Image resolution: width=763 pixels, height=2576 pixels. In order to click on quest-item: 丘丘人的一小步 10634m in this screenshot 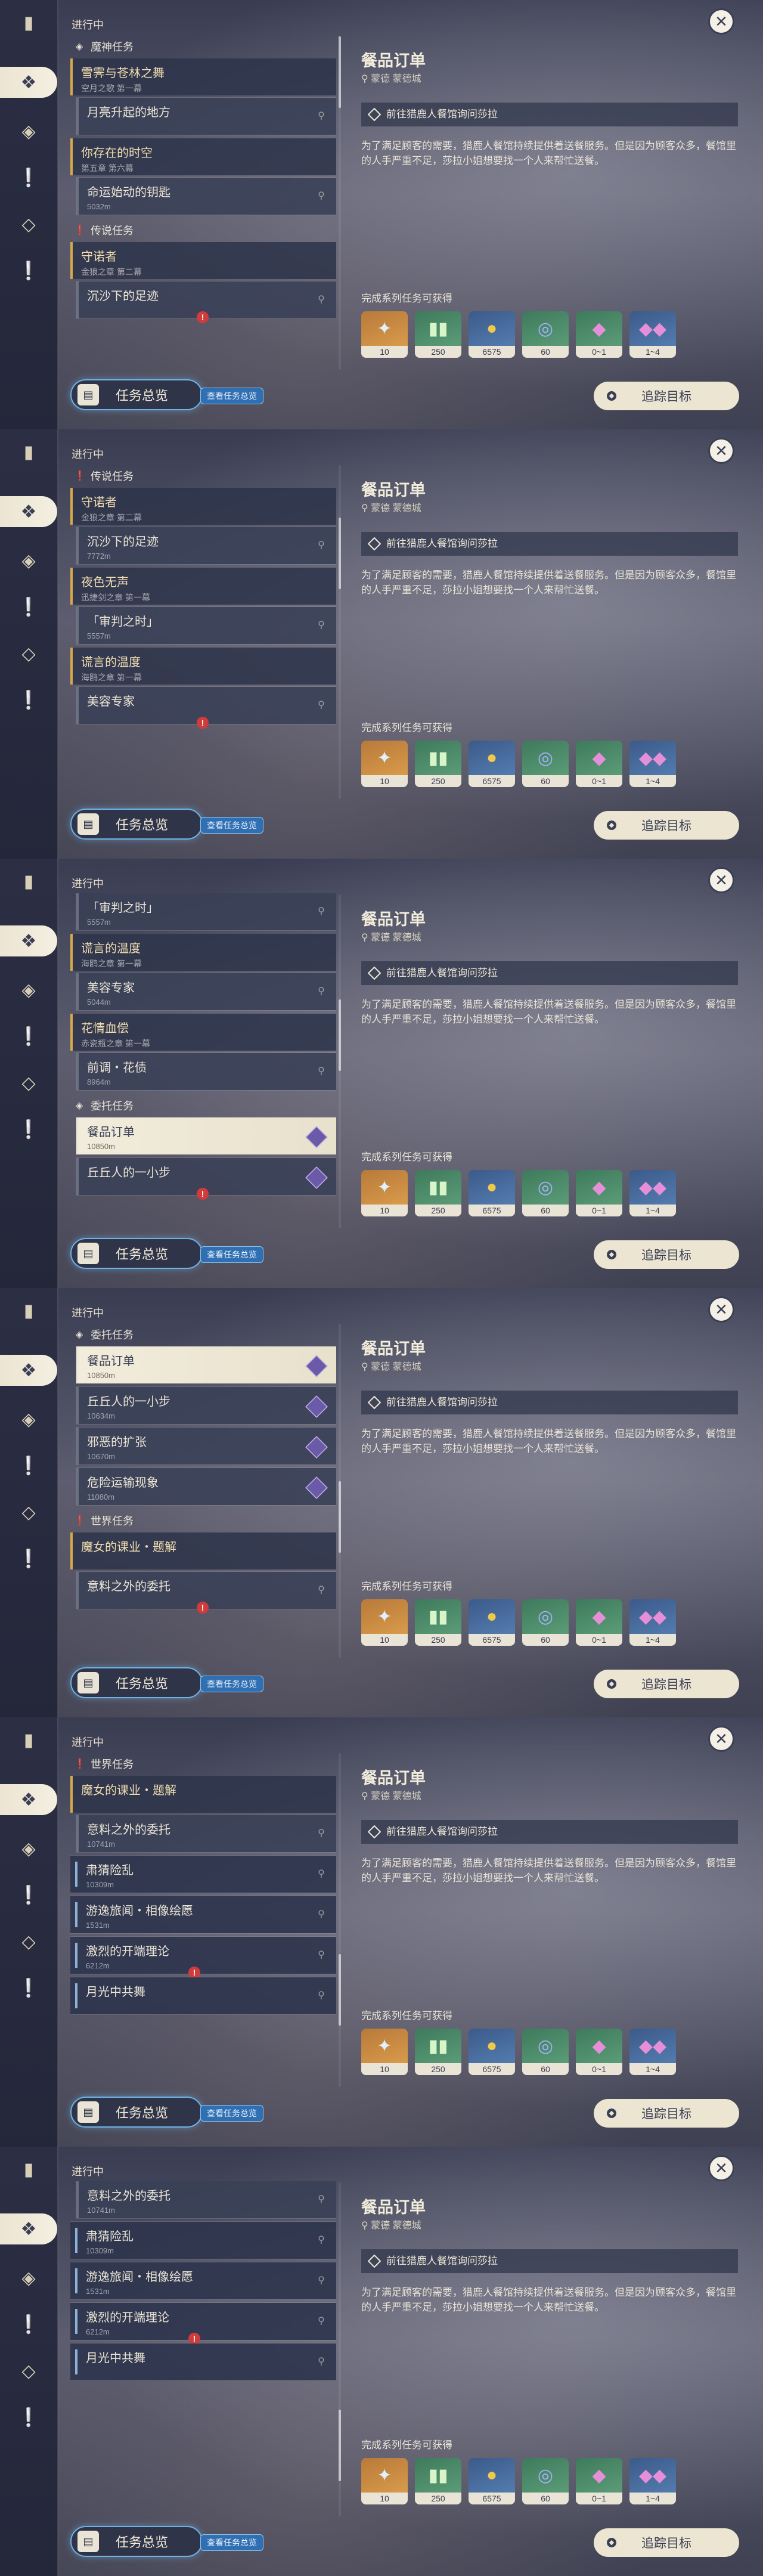, I will do `click(206, 1406)`.